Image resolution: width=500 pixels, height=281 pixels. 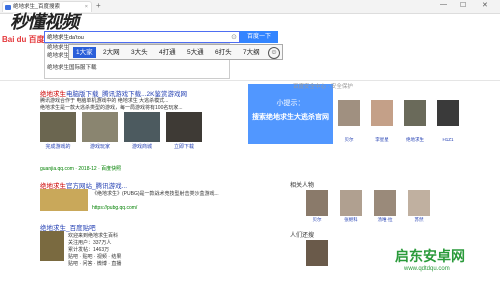 I want to click on ime-candidate: 2大网, so click(x=111, y=52).